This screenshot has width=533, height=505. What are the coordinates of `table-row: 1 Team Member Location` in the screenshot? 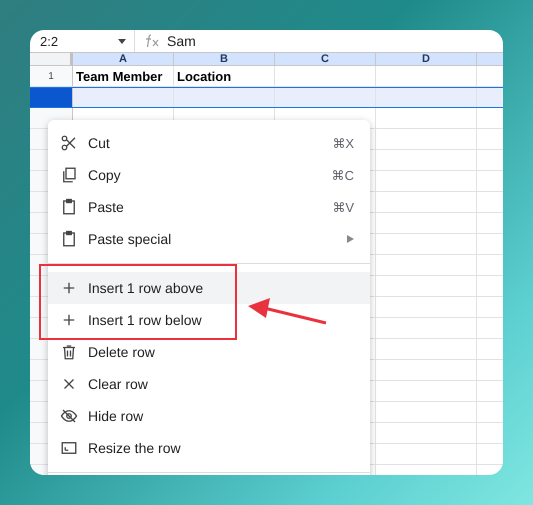 It's located at (266, 76).